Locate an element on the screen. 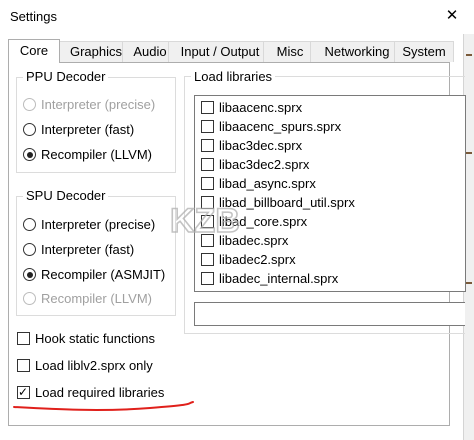 This screenshot has height=440, width=474. list-item-label: libac3dec.sprx is located at coordinates (261, 145).